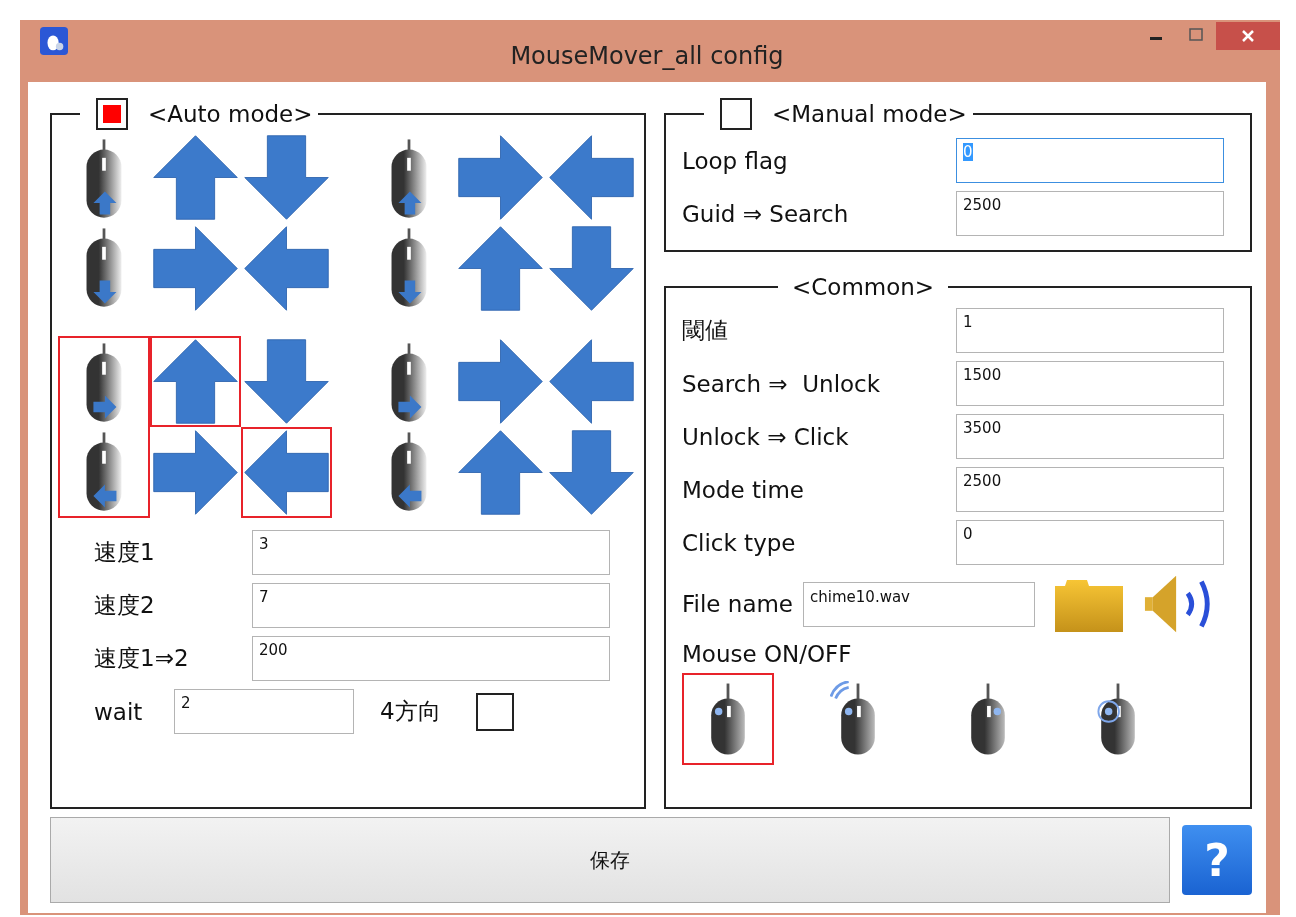 The image size is (1296, 917). Describe the element at coordinates (863, 287) in the screenshot. I see `panel-title: <Common>` at that location.